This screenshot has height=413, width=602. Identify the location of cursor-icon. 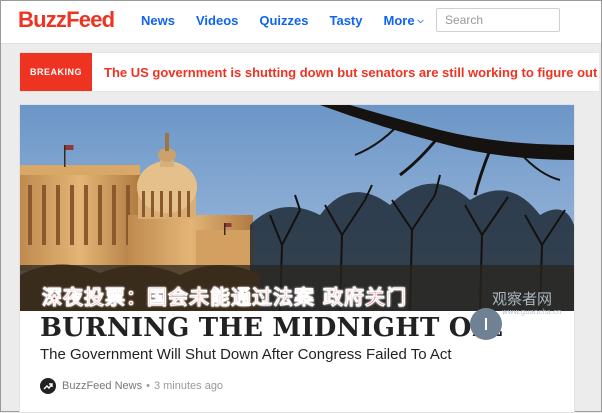
(486, 324).